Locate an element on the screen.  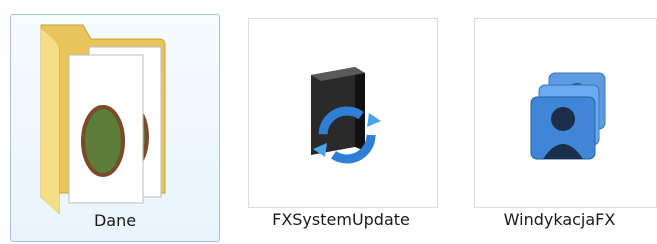
users-group-icon is located at coordinates (573, 117).